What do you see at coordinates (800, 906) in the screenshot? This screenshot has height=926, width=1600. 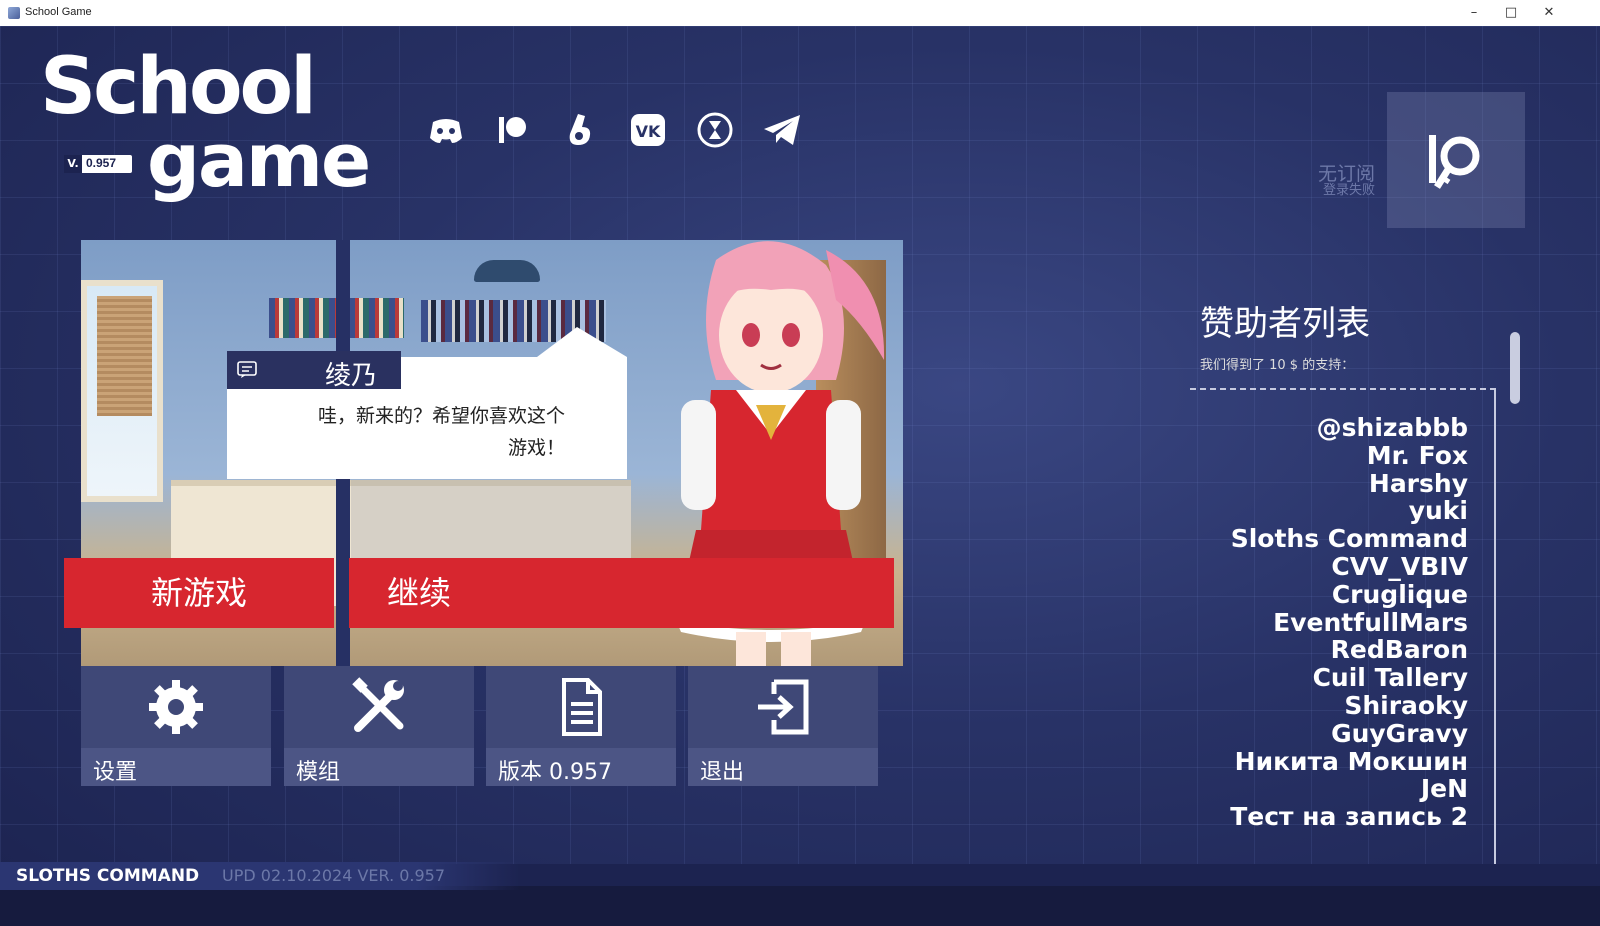 I see `footer-background` at bounding box center [800, 906].